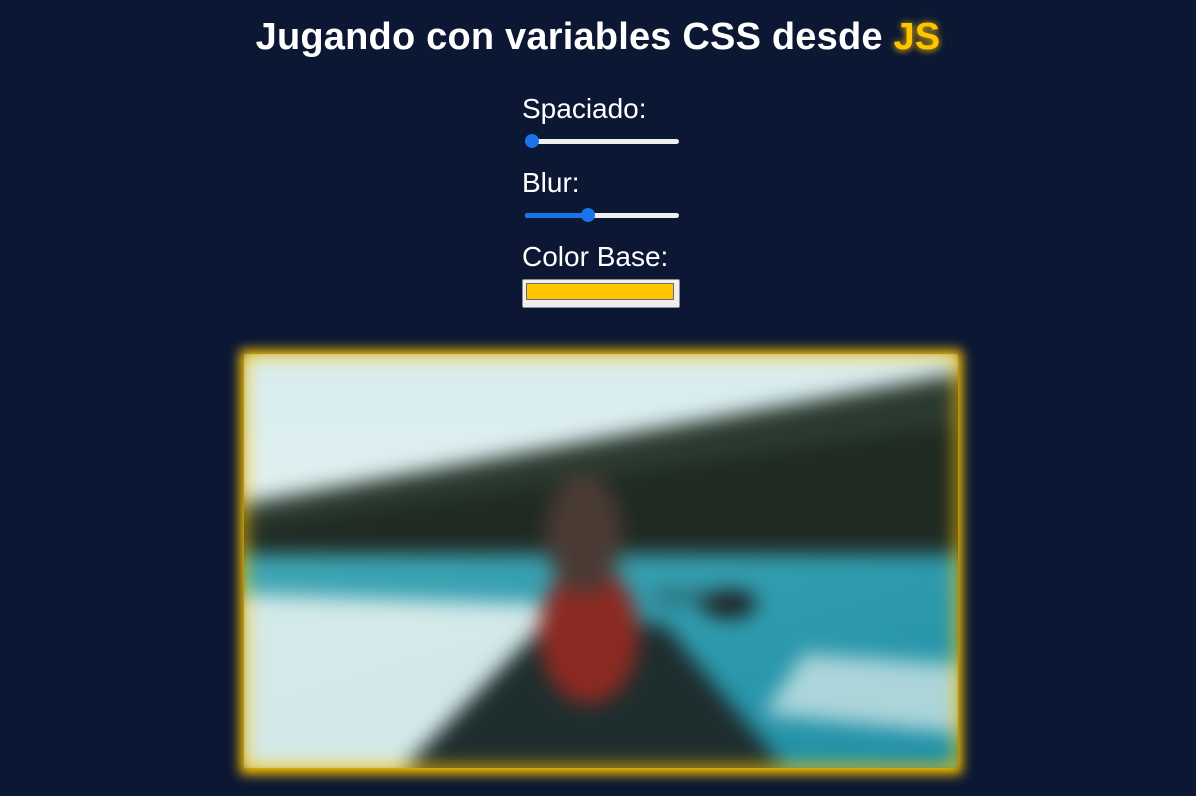 The image size is (1196, 796). What do you see at coordinates (595, 256) in the screenshot?
I see `color-base-label: Color Base:` at bounding box center [595, 256].